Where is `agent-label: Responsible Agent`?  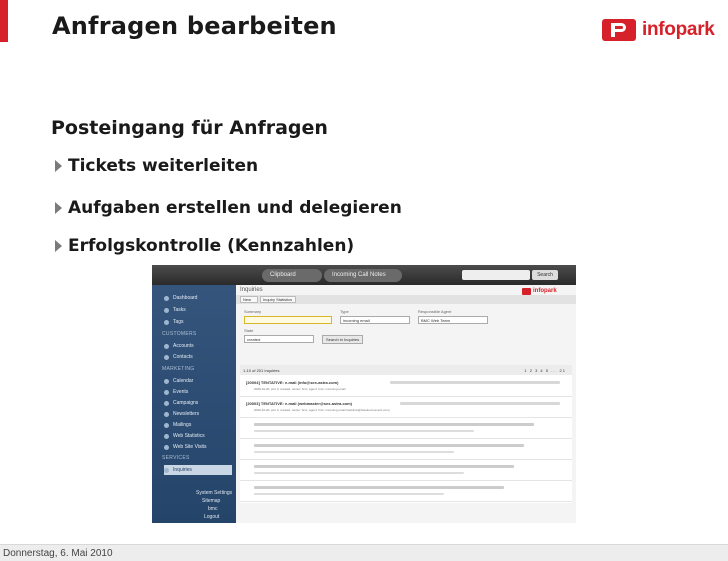 agent-label: Responsible Agent is located at coordinates (435, 311).